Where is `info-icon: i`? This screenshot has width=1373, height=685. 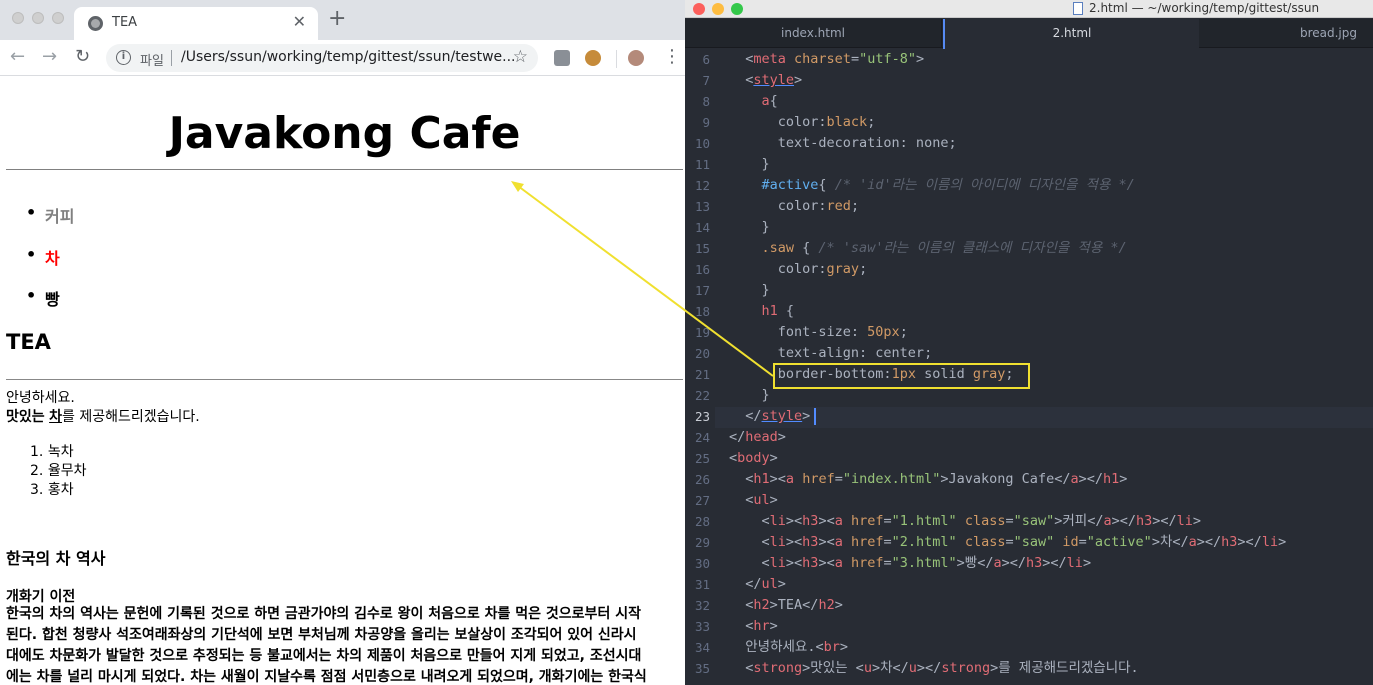 info-icon: i is located at coordinates (123, 57).